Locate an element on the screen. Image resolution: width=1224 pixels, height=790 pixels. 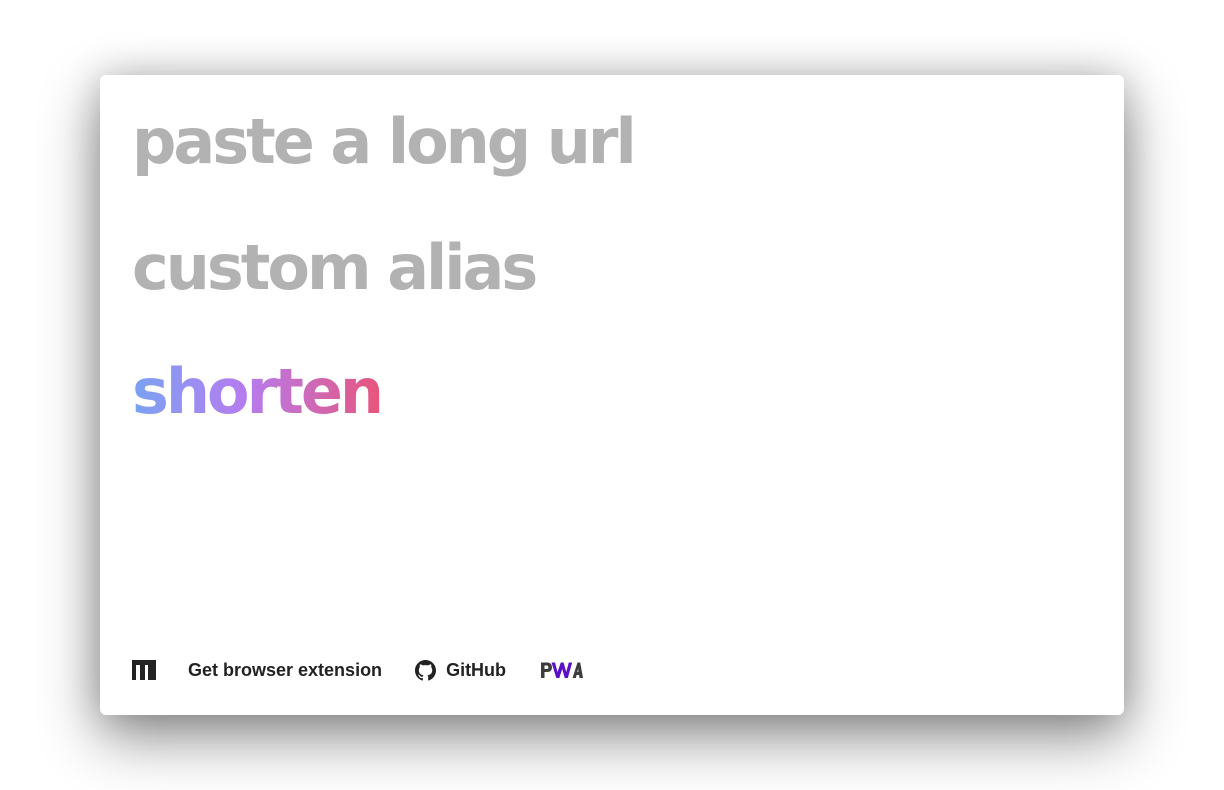
pwa-icon is located at coordinates (562, 670).